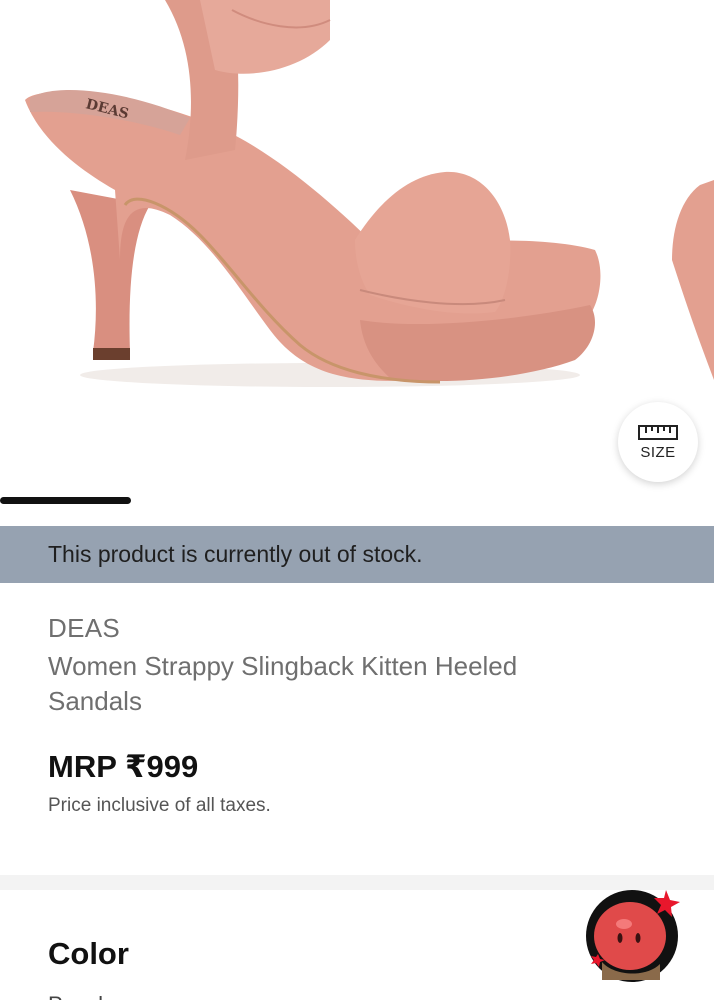 The image size is (714, 1000). I want to click on tax-note: Price inclusive of all taxes., so click(159, 805).